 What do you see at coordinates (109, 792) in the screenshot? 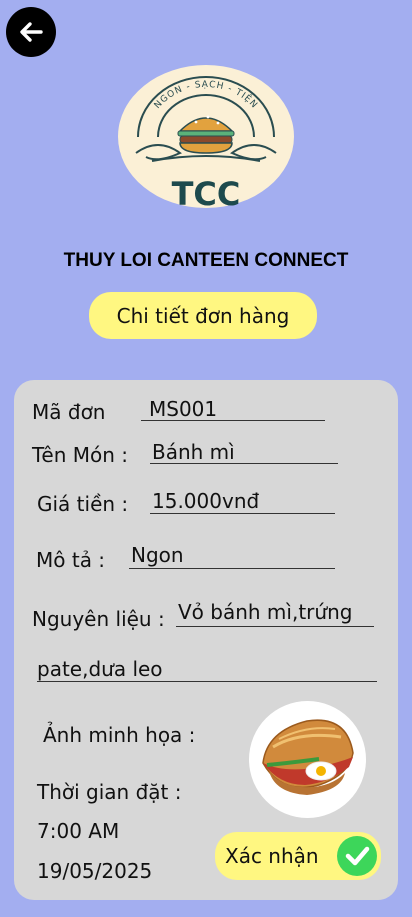
I see `order-time-label: Thời gian đặt :` at bounding box center [109, 792].